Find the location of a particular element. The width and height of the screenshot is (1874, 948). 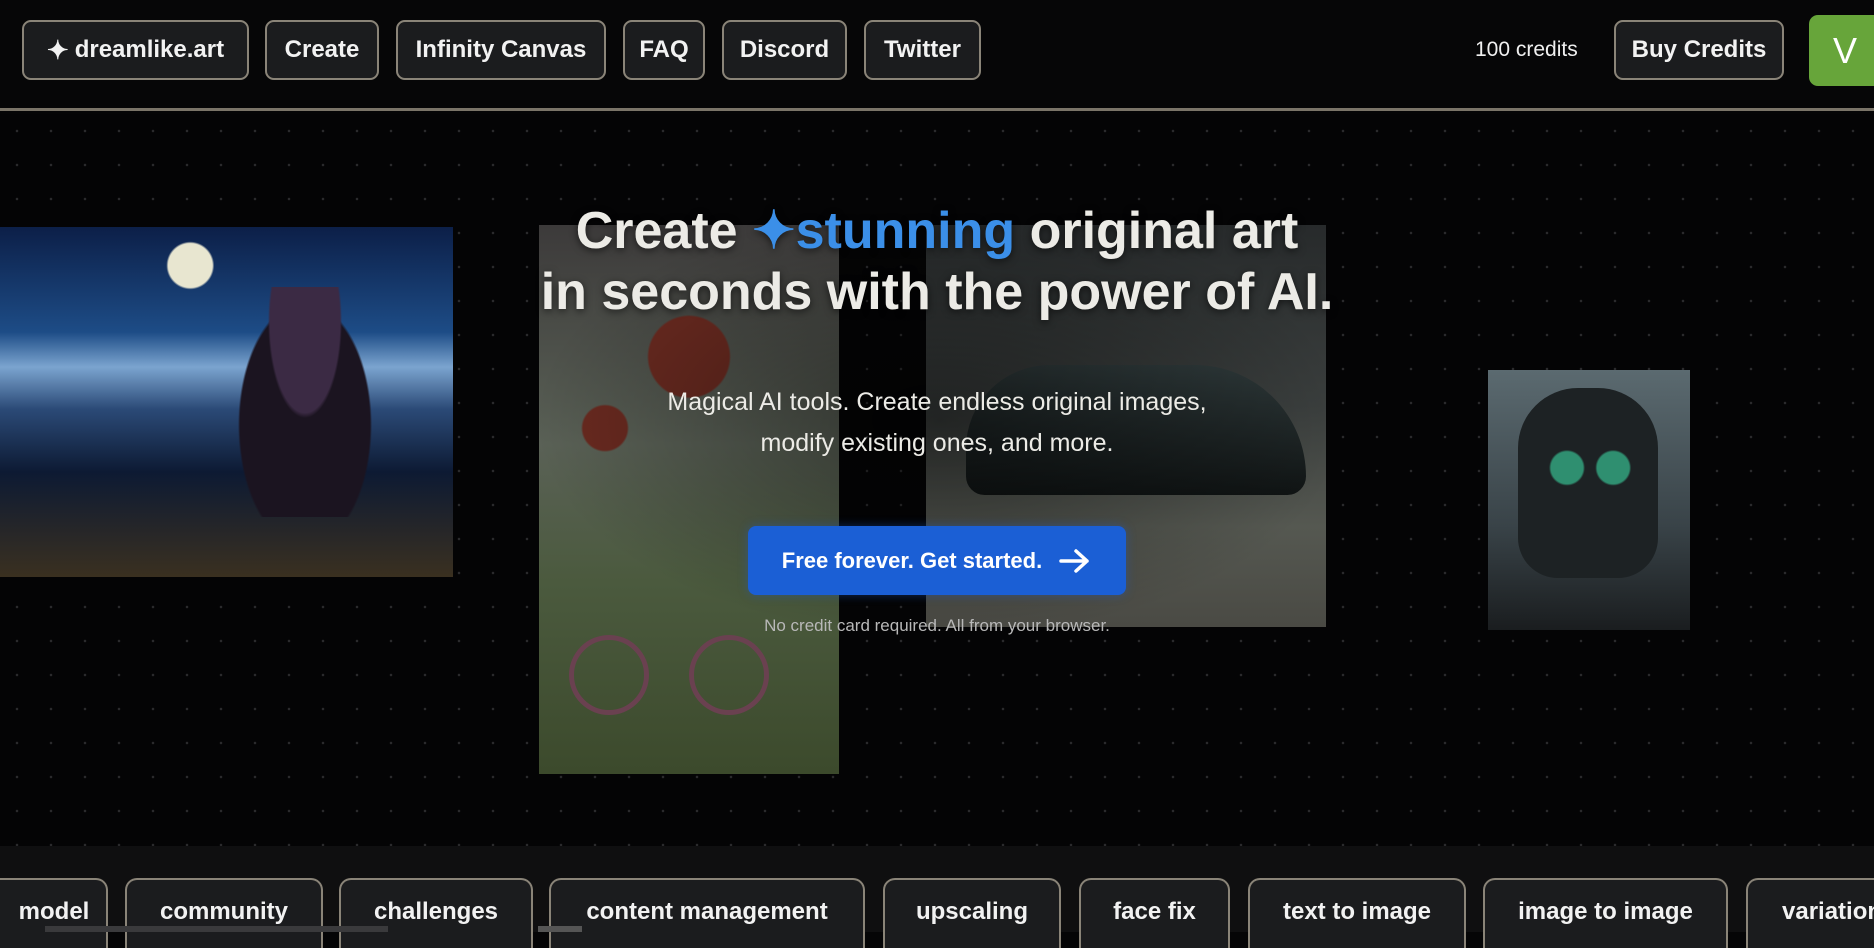

hero-title-line2: in seconds with the power of AI. is located at coordinates (937, 292).